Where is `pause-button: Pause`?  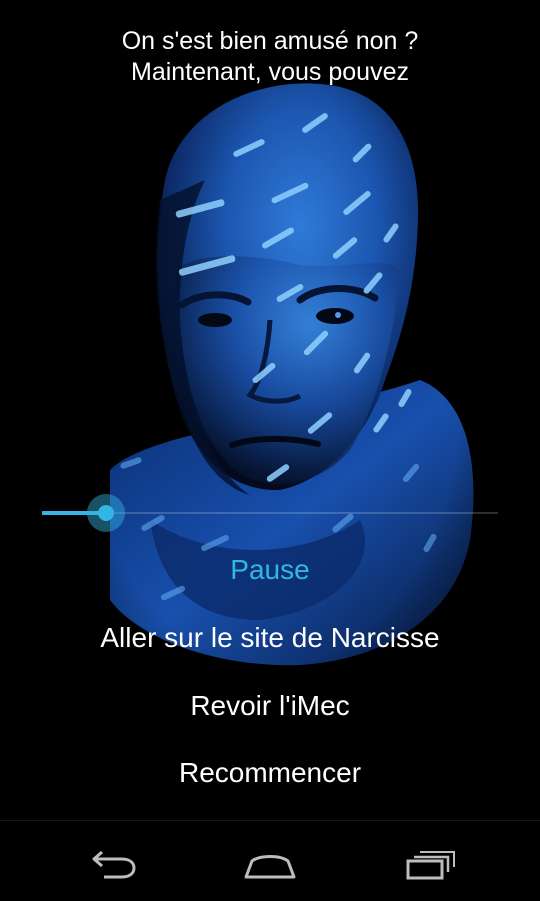
pause-button: Pause is located at coordinates (270, 570).